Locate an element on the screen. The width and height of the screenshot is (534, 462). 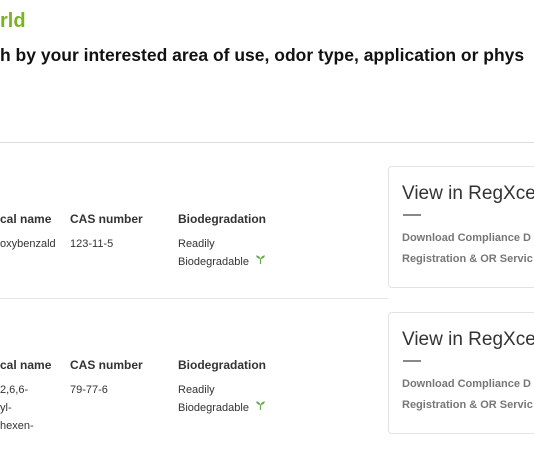
chemical-name-line: yl- is located at coordinates (6, 408).